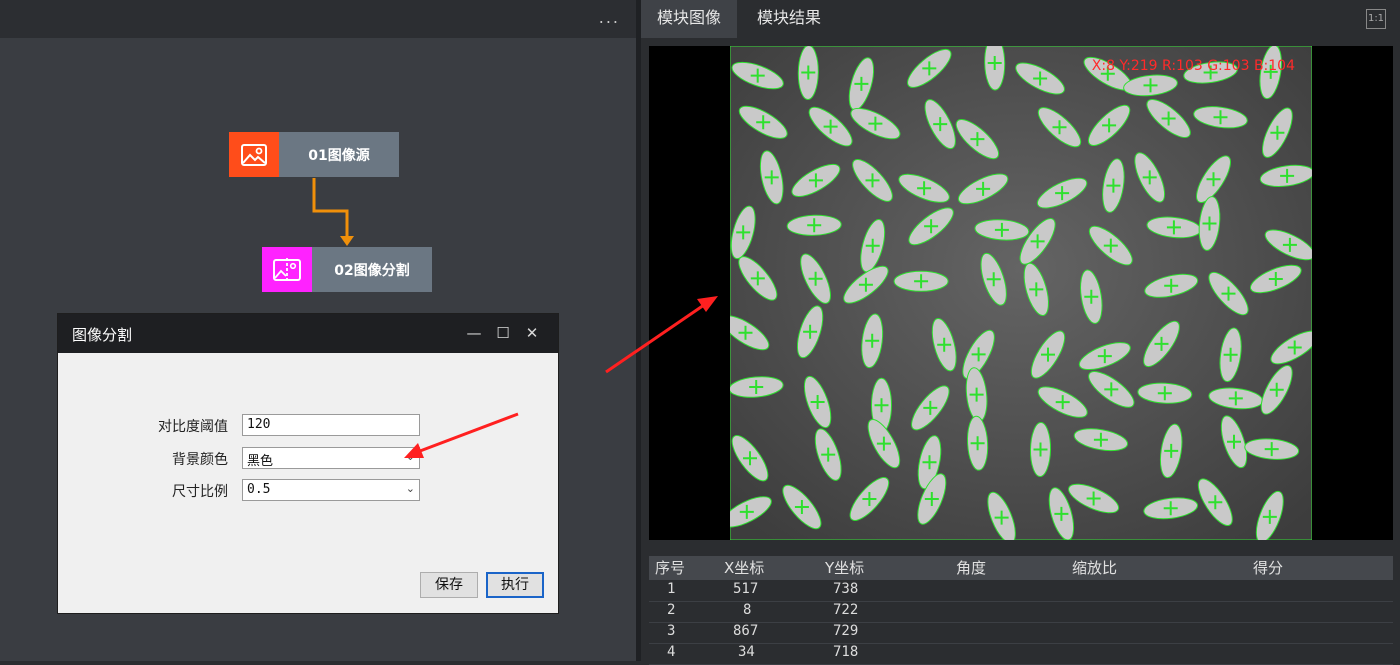 This screenshot has width=1400, height=665. I want to click on dialog-title: 图像分割, so click(102, 335).